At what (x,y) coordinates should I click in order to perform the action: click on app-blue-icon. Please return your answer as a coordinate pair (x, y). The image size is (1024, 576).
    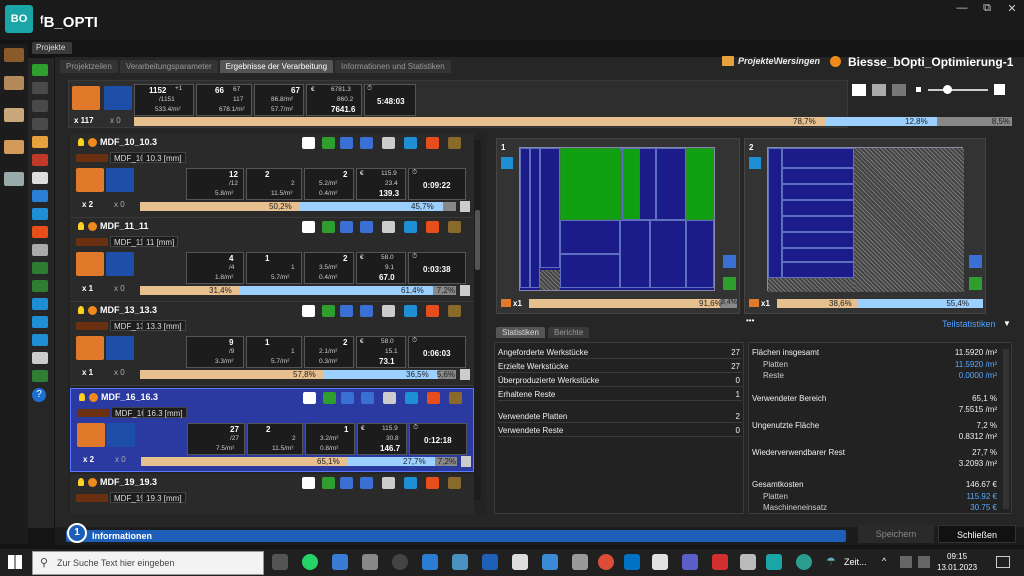
    Looking at the image, I should click on (490, 562).